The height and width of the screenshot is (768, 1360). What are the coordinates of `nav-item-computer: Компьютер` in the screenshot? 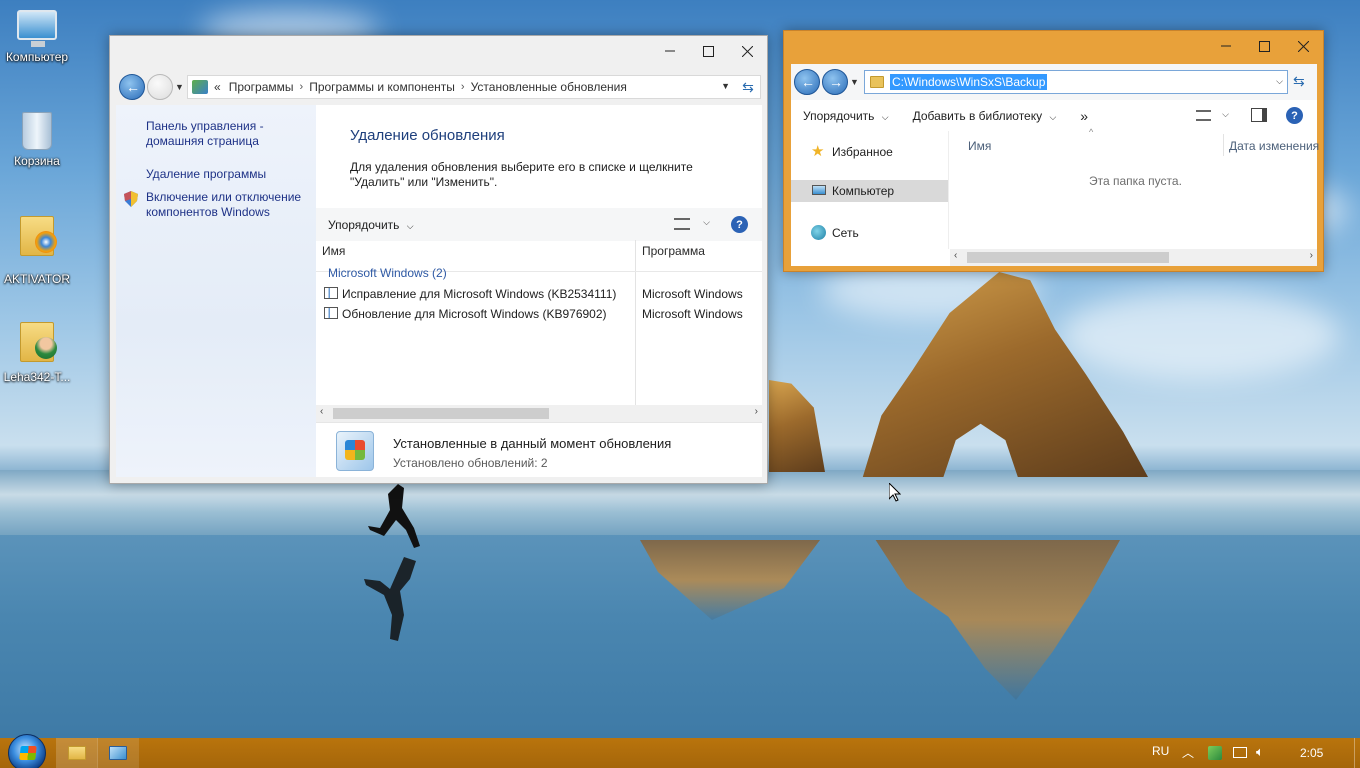 It's located at (869, 191).